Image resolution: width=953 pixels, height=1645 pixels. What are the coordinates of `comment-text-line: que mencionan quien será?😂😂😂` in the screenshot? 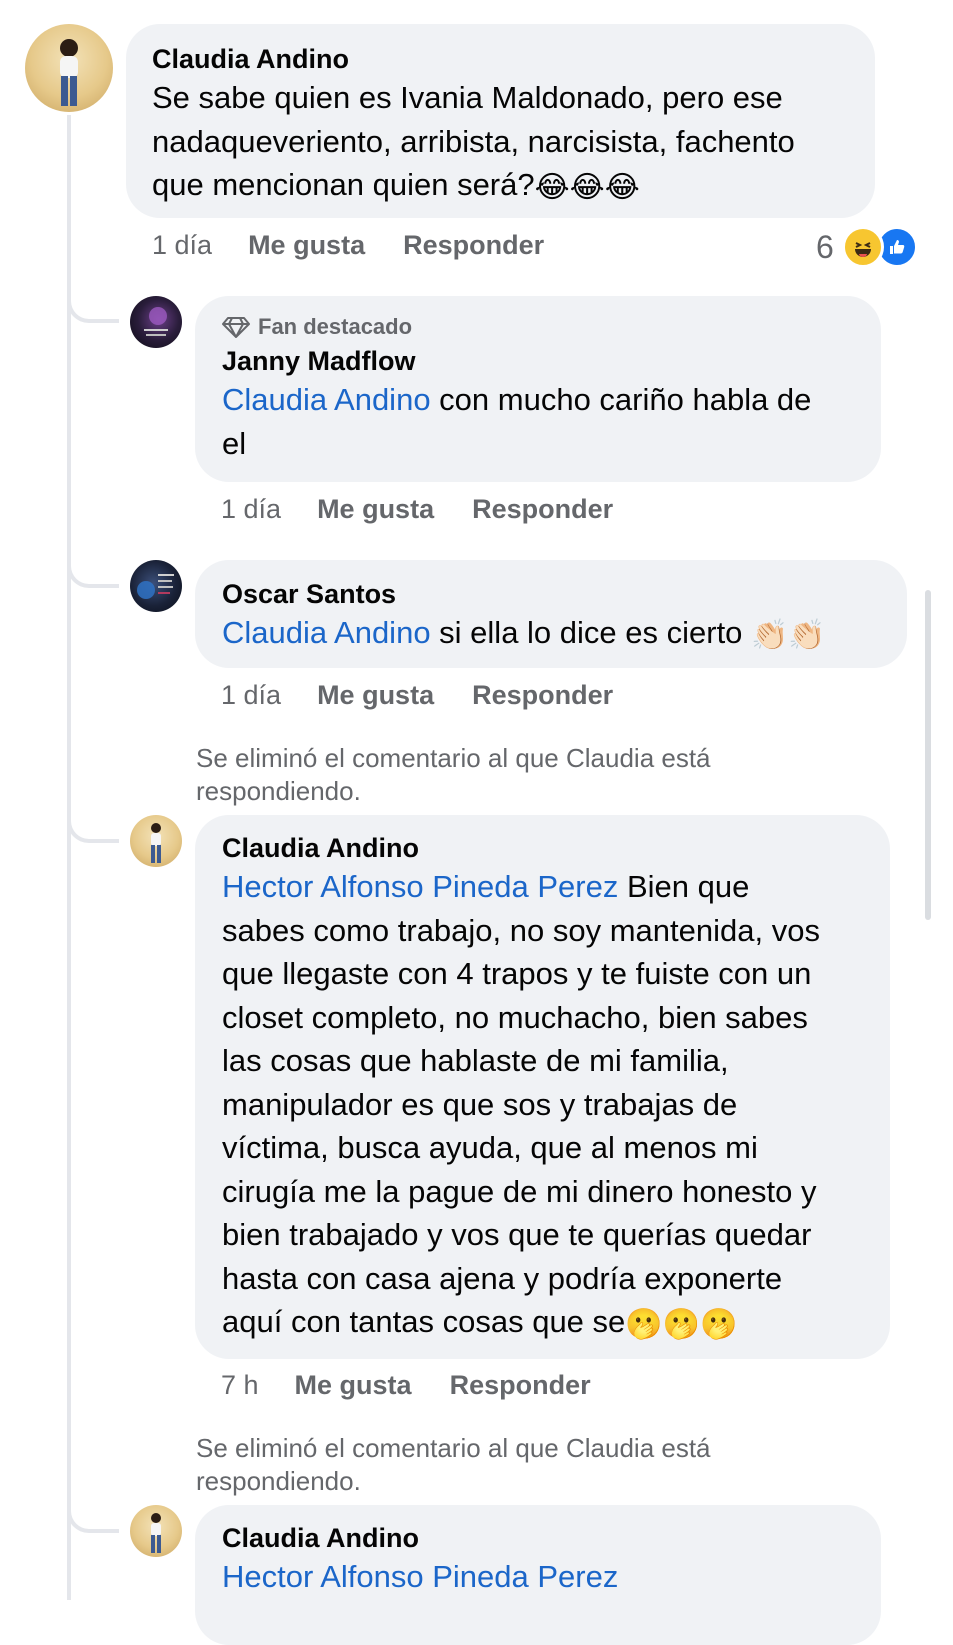 It's located at (500, 185).